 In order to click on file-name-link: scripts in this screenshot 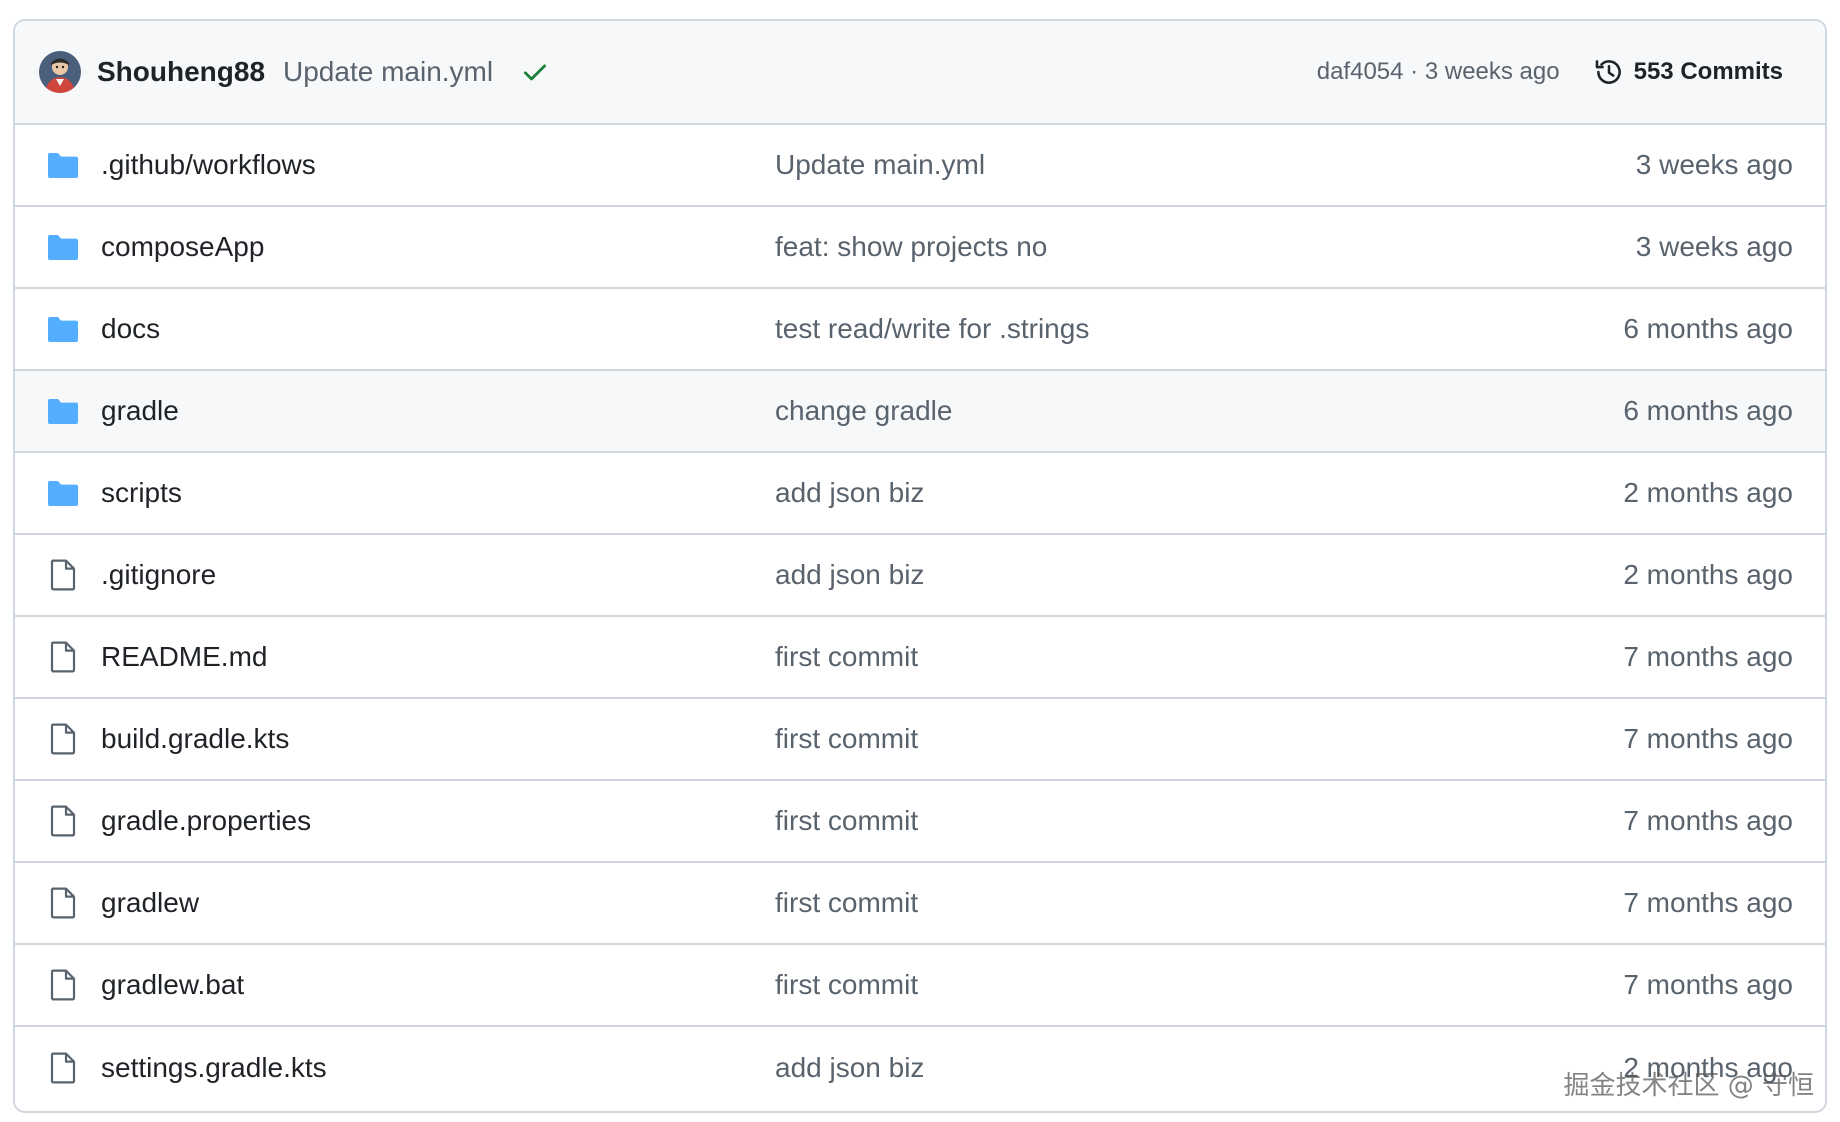, I will do `click(141, 493)`.